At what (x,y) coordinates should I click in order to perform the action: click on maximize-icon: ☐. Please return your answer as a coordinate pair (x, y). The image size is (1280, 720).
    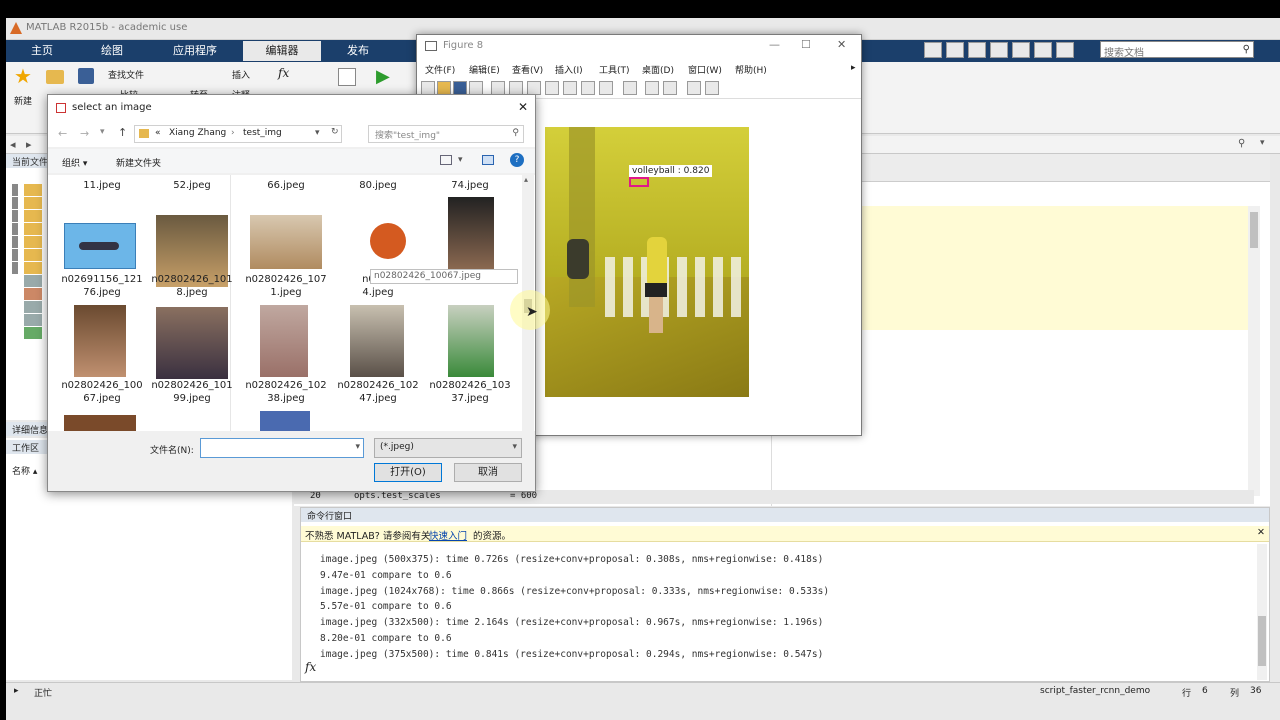
    Looking at the image, I should click on (806, 44).